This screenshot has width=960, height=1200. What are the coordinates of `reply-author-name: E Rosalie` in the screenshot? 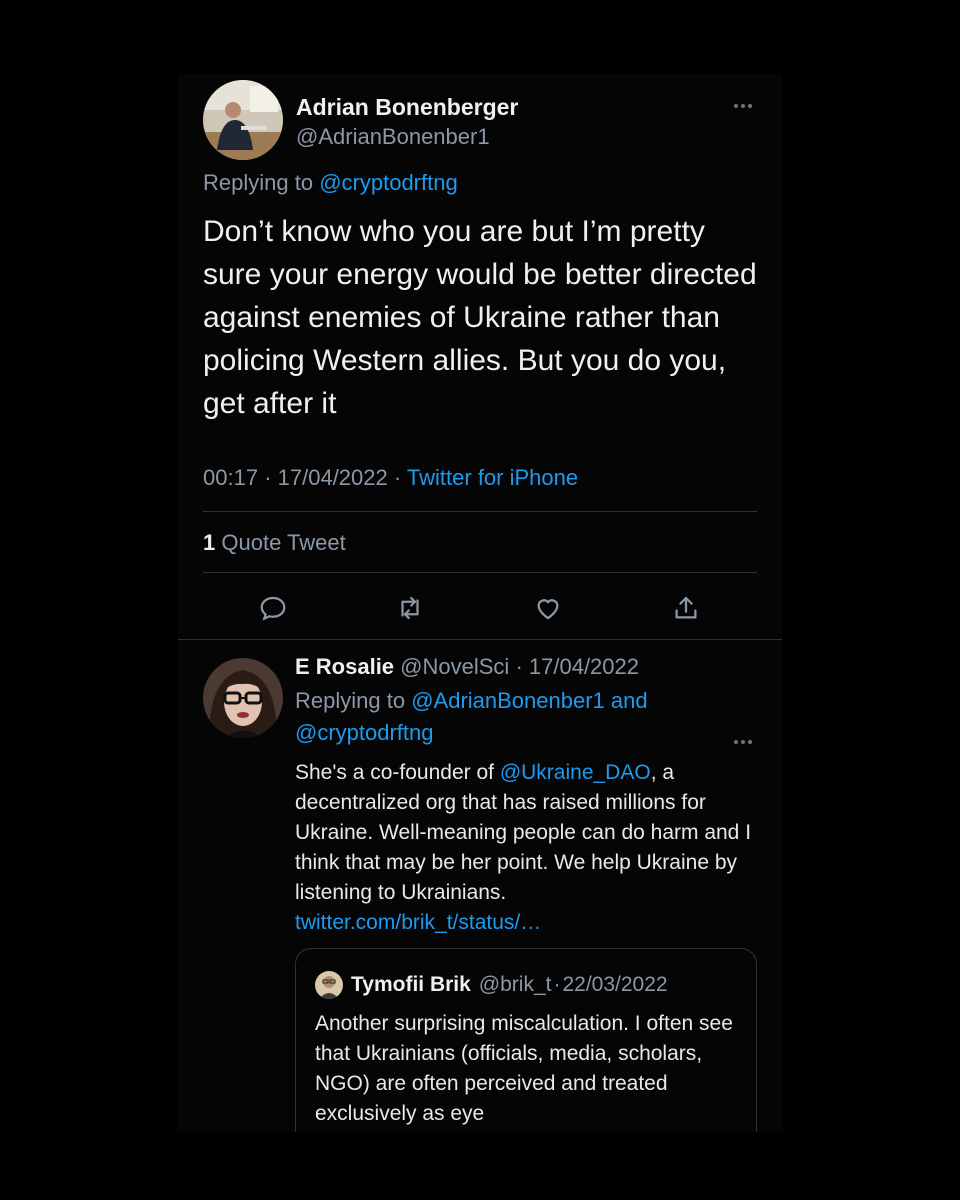 It's located at (344, 666).